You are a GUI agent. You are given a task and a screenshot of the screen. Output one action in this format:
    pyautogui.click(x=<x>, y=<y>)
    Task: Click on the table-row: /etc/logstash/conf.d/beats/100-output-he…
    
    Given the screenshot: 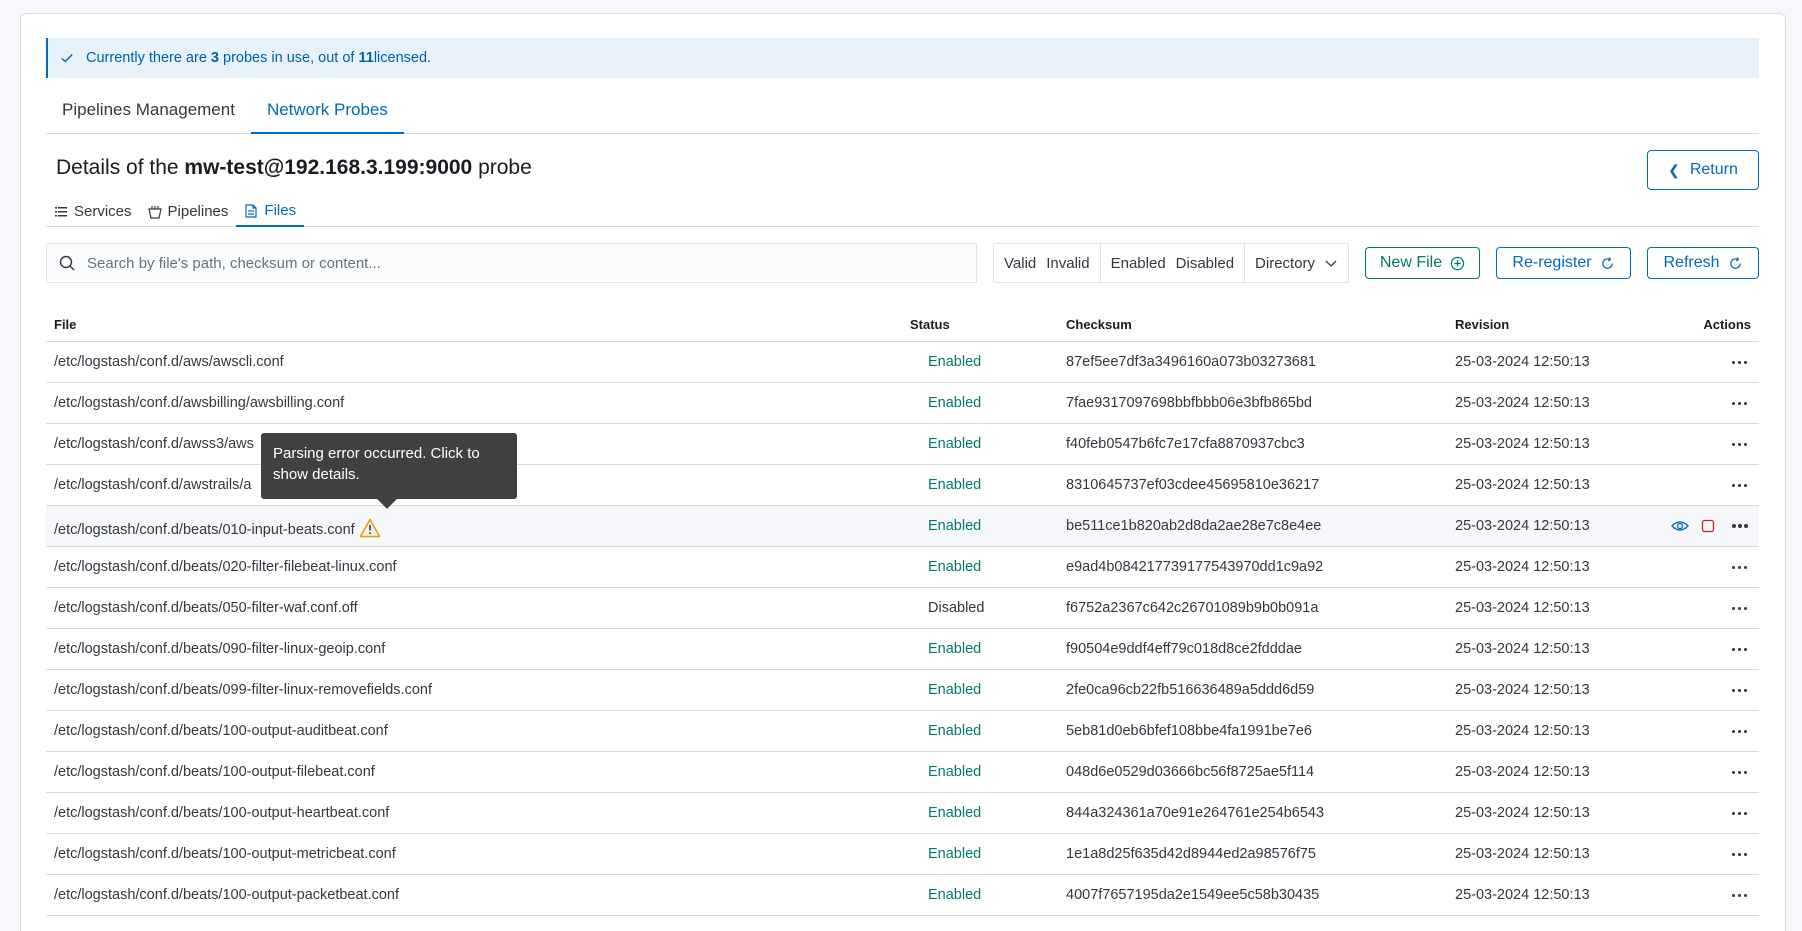 What is the action you would take?
    pyautogui.click(x=902, y=813)
    